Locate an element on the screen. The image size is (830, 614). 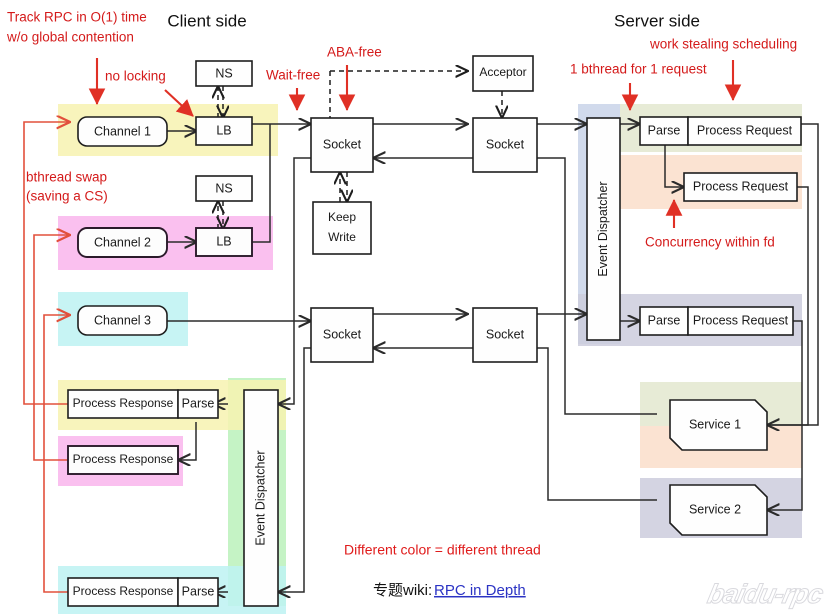
node-ns-2: NS is located at coordinates (224, 188).